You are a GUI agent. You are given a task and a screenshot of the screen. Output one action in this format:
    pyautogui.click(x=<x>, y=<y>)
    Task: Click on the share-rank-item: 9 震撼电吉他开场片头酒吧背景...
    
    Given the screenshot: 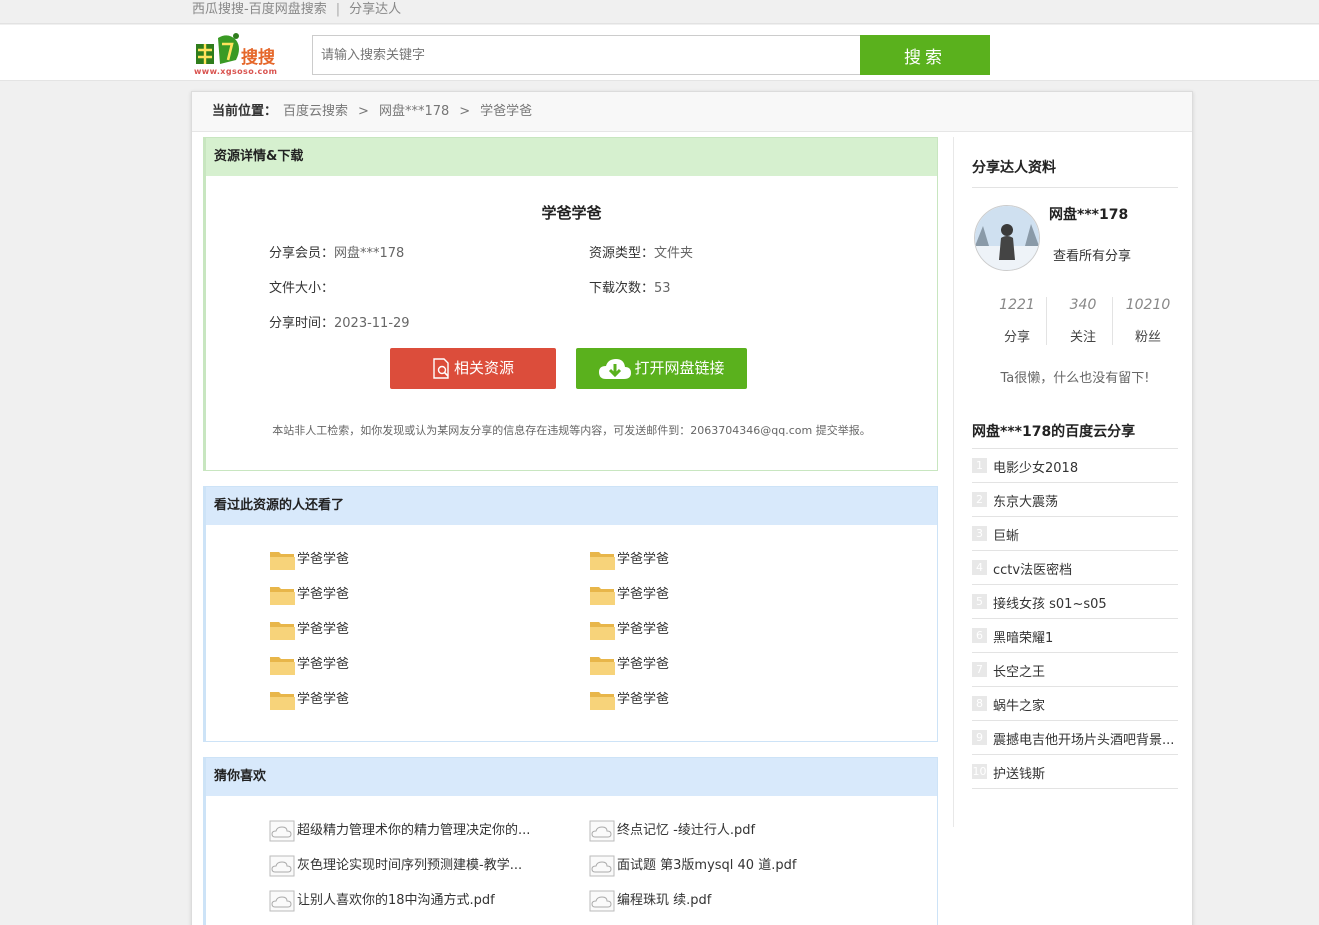 What is the action you would take?
    pyautogui.click(x=1075, y=738)
    